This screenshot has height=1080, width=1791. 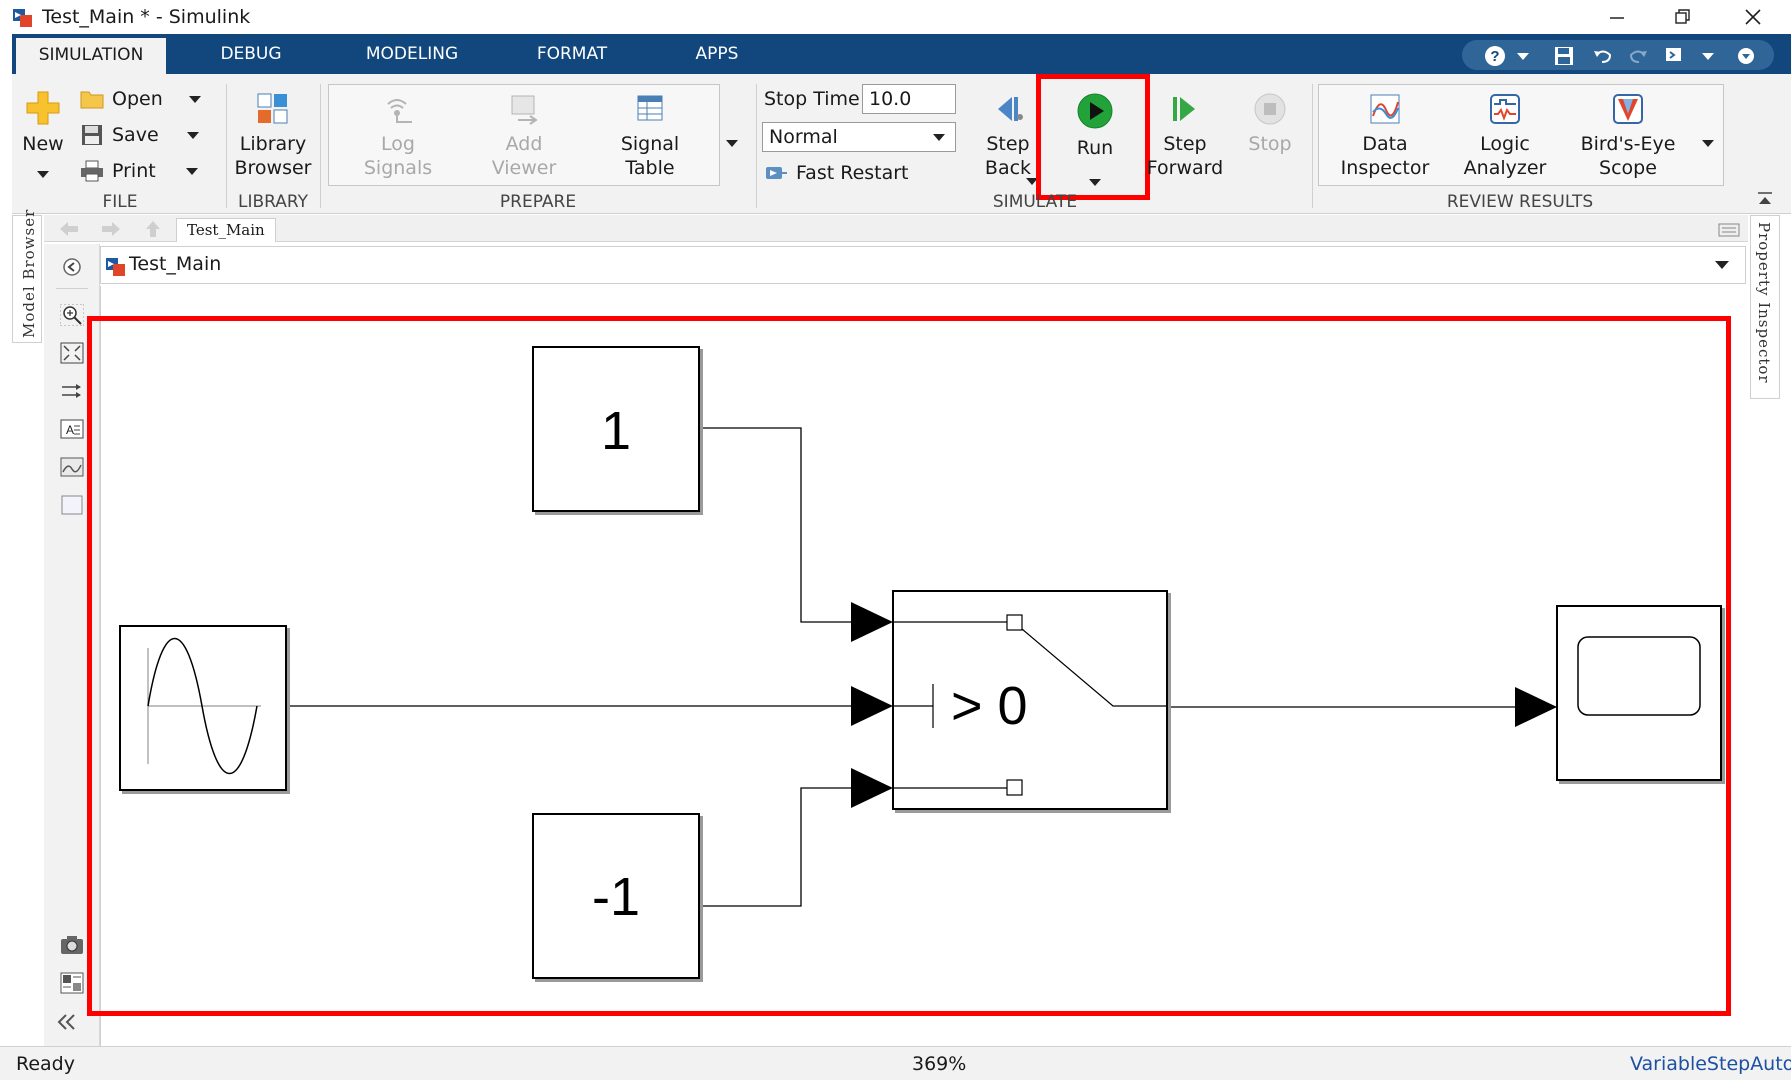 I want to click on fast-restart-button: Fast Restart, so click(x=836, y=173).